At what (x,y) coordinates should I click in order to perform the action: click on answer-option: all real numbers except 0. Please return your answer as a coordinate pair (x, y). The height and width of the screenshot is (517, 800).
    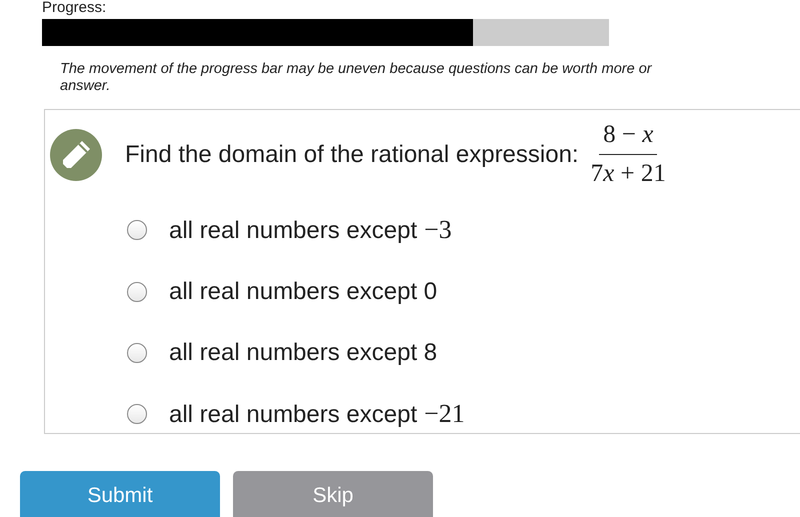
    Looking at the image, I should click on (282, 291).